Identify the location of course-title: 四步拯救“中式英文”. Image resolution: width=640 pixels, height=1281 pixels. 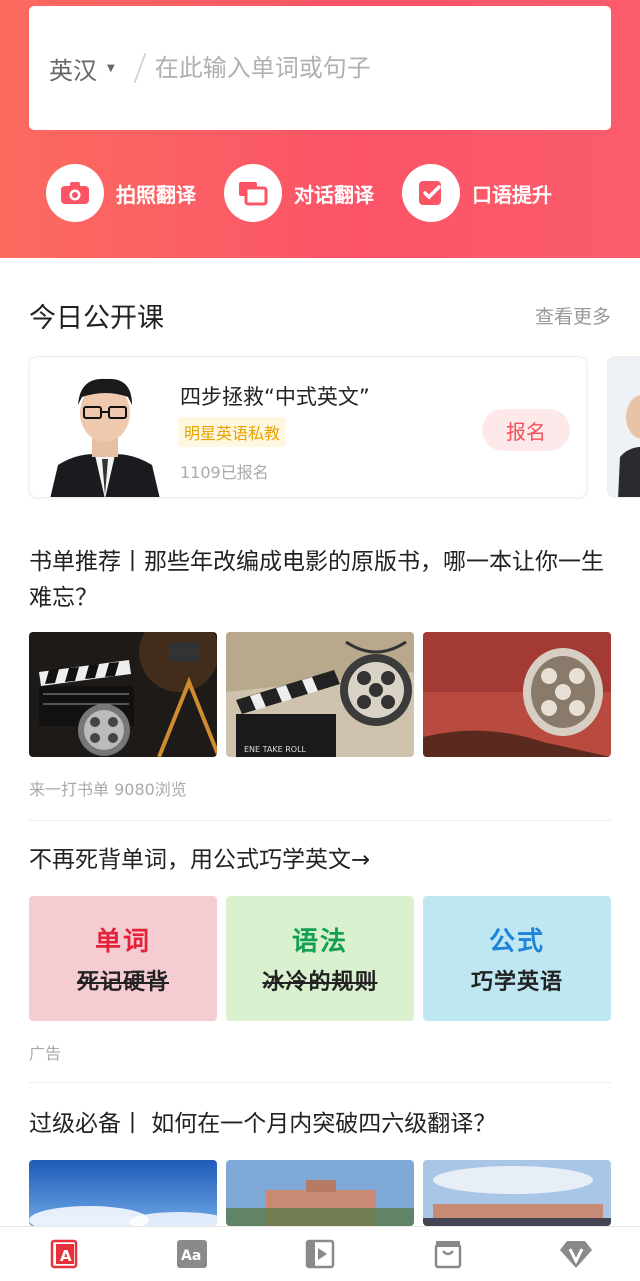
(275, 397).